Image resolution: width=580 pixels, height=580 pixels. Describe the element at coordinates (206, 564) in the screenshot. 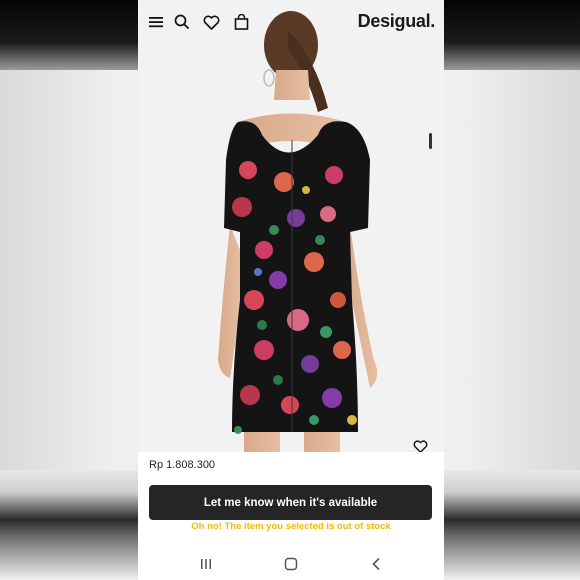

I see `recent-apps-icon` at that location.